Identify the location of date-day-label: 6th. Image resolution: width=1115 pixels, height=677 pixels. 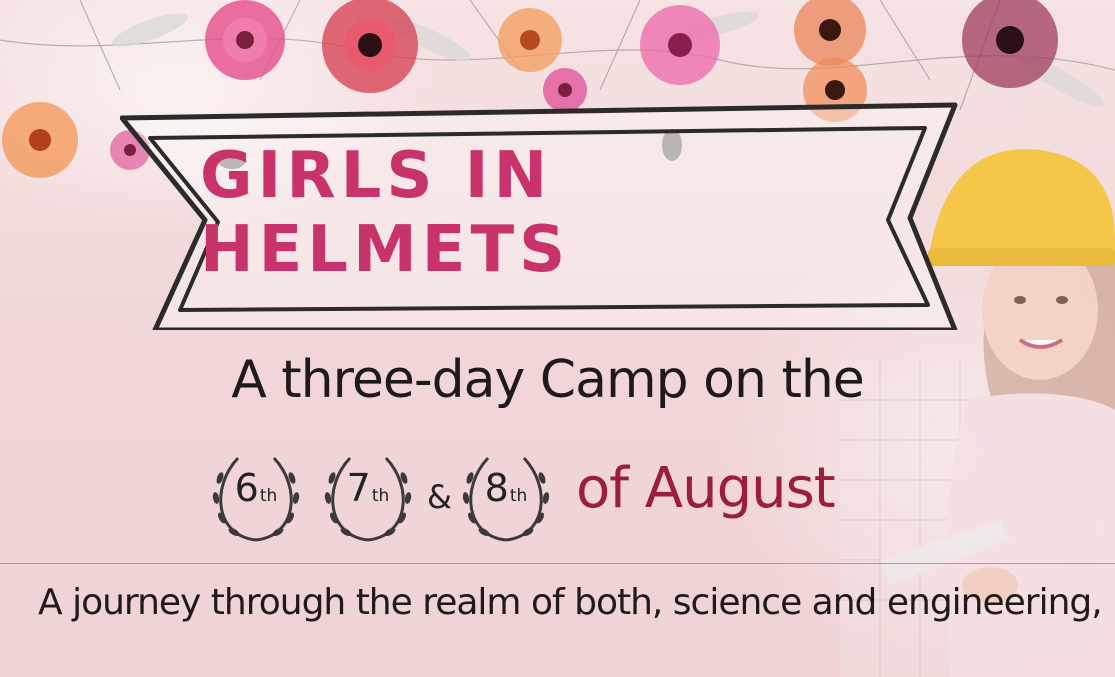
(256, 488).